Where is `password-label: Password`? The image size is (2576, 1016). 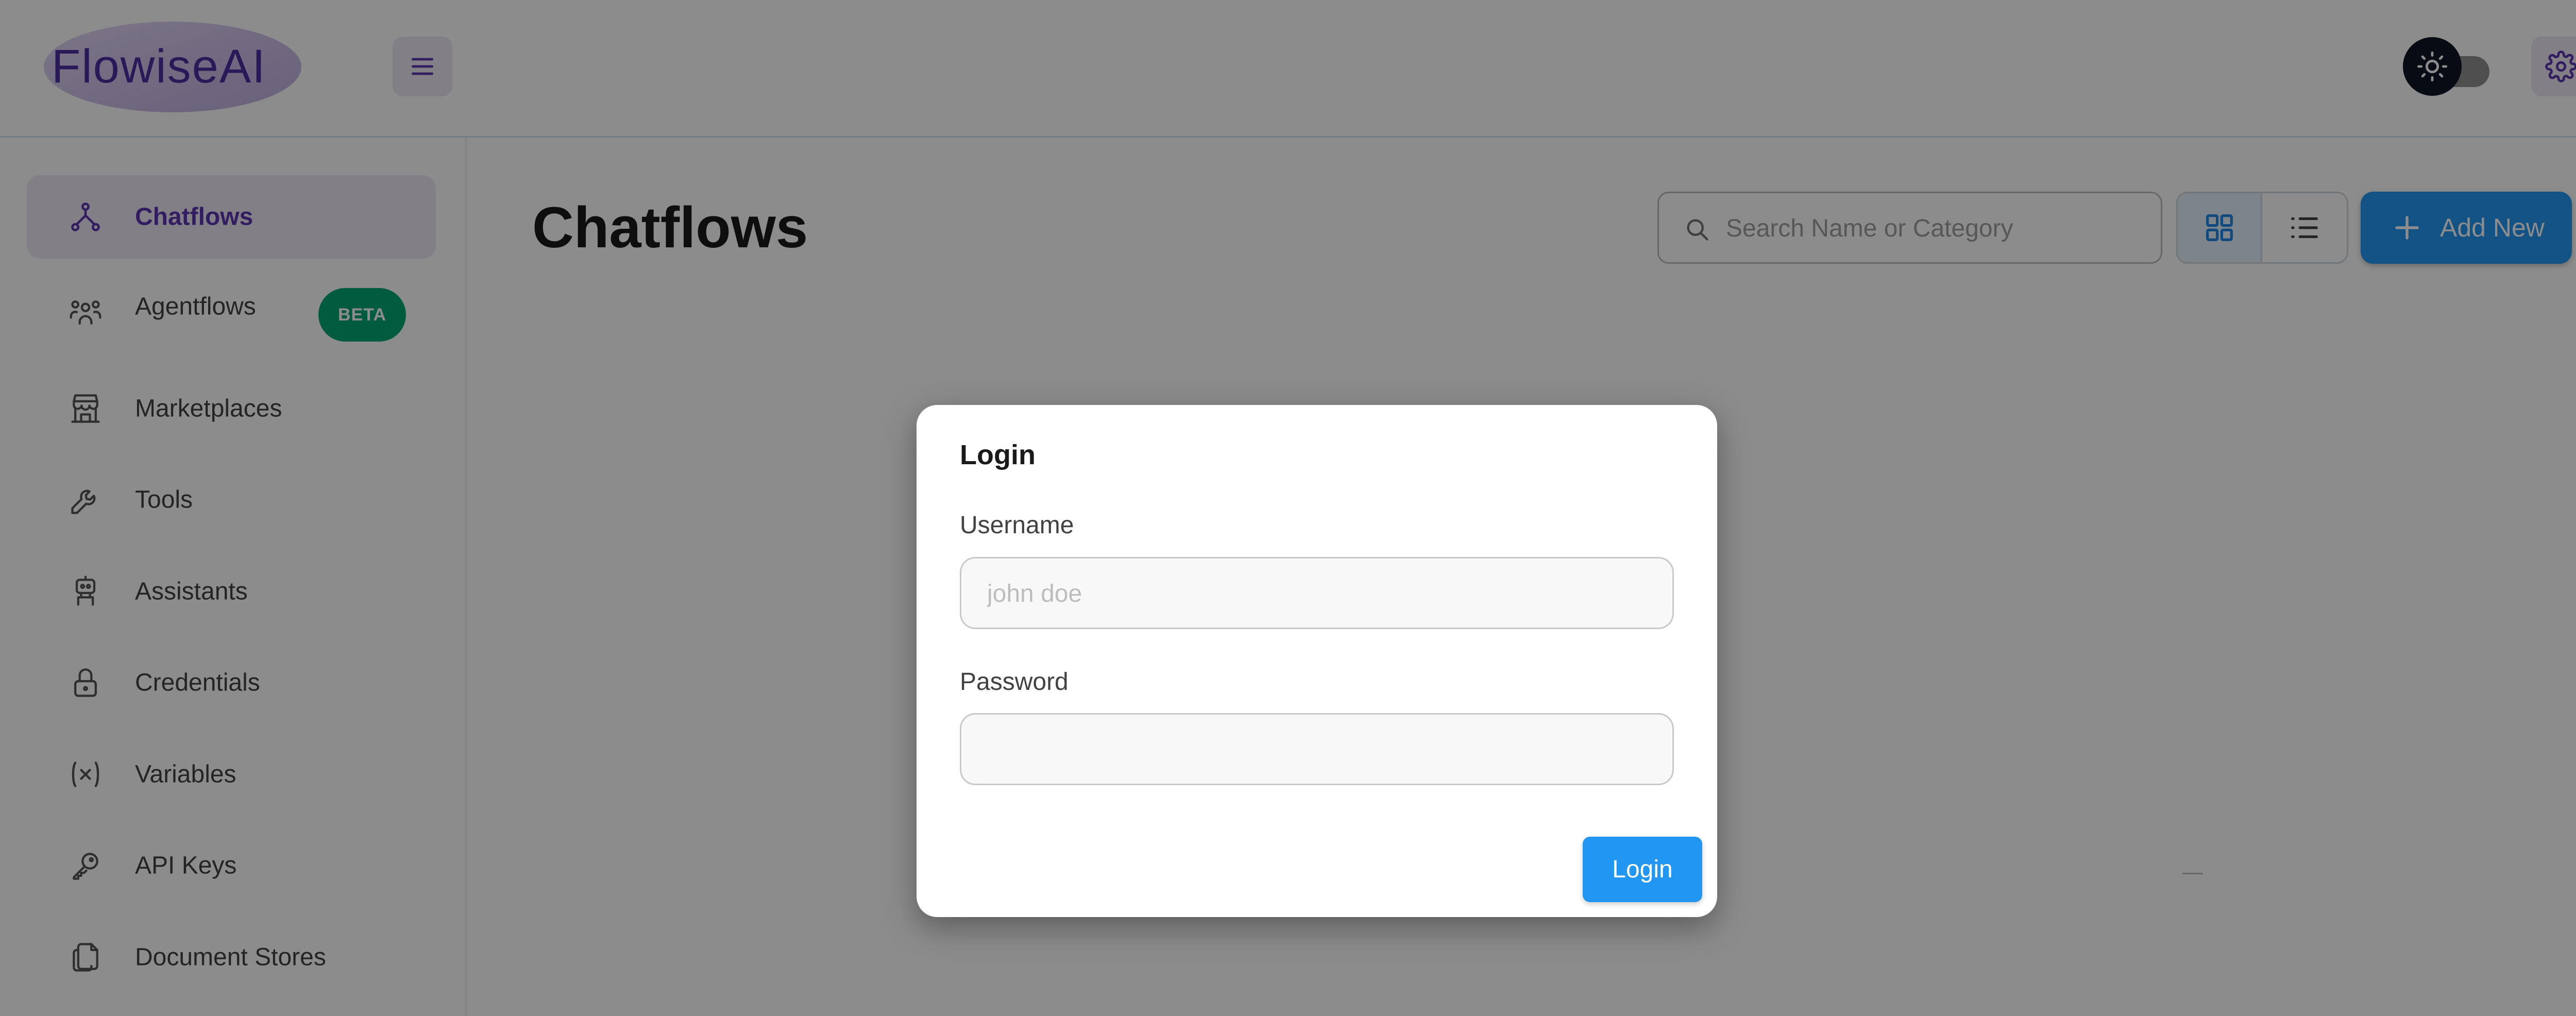
password-label: Password is located at coordinates (1014, 682).